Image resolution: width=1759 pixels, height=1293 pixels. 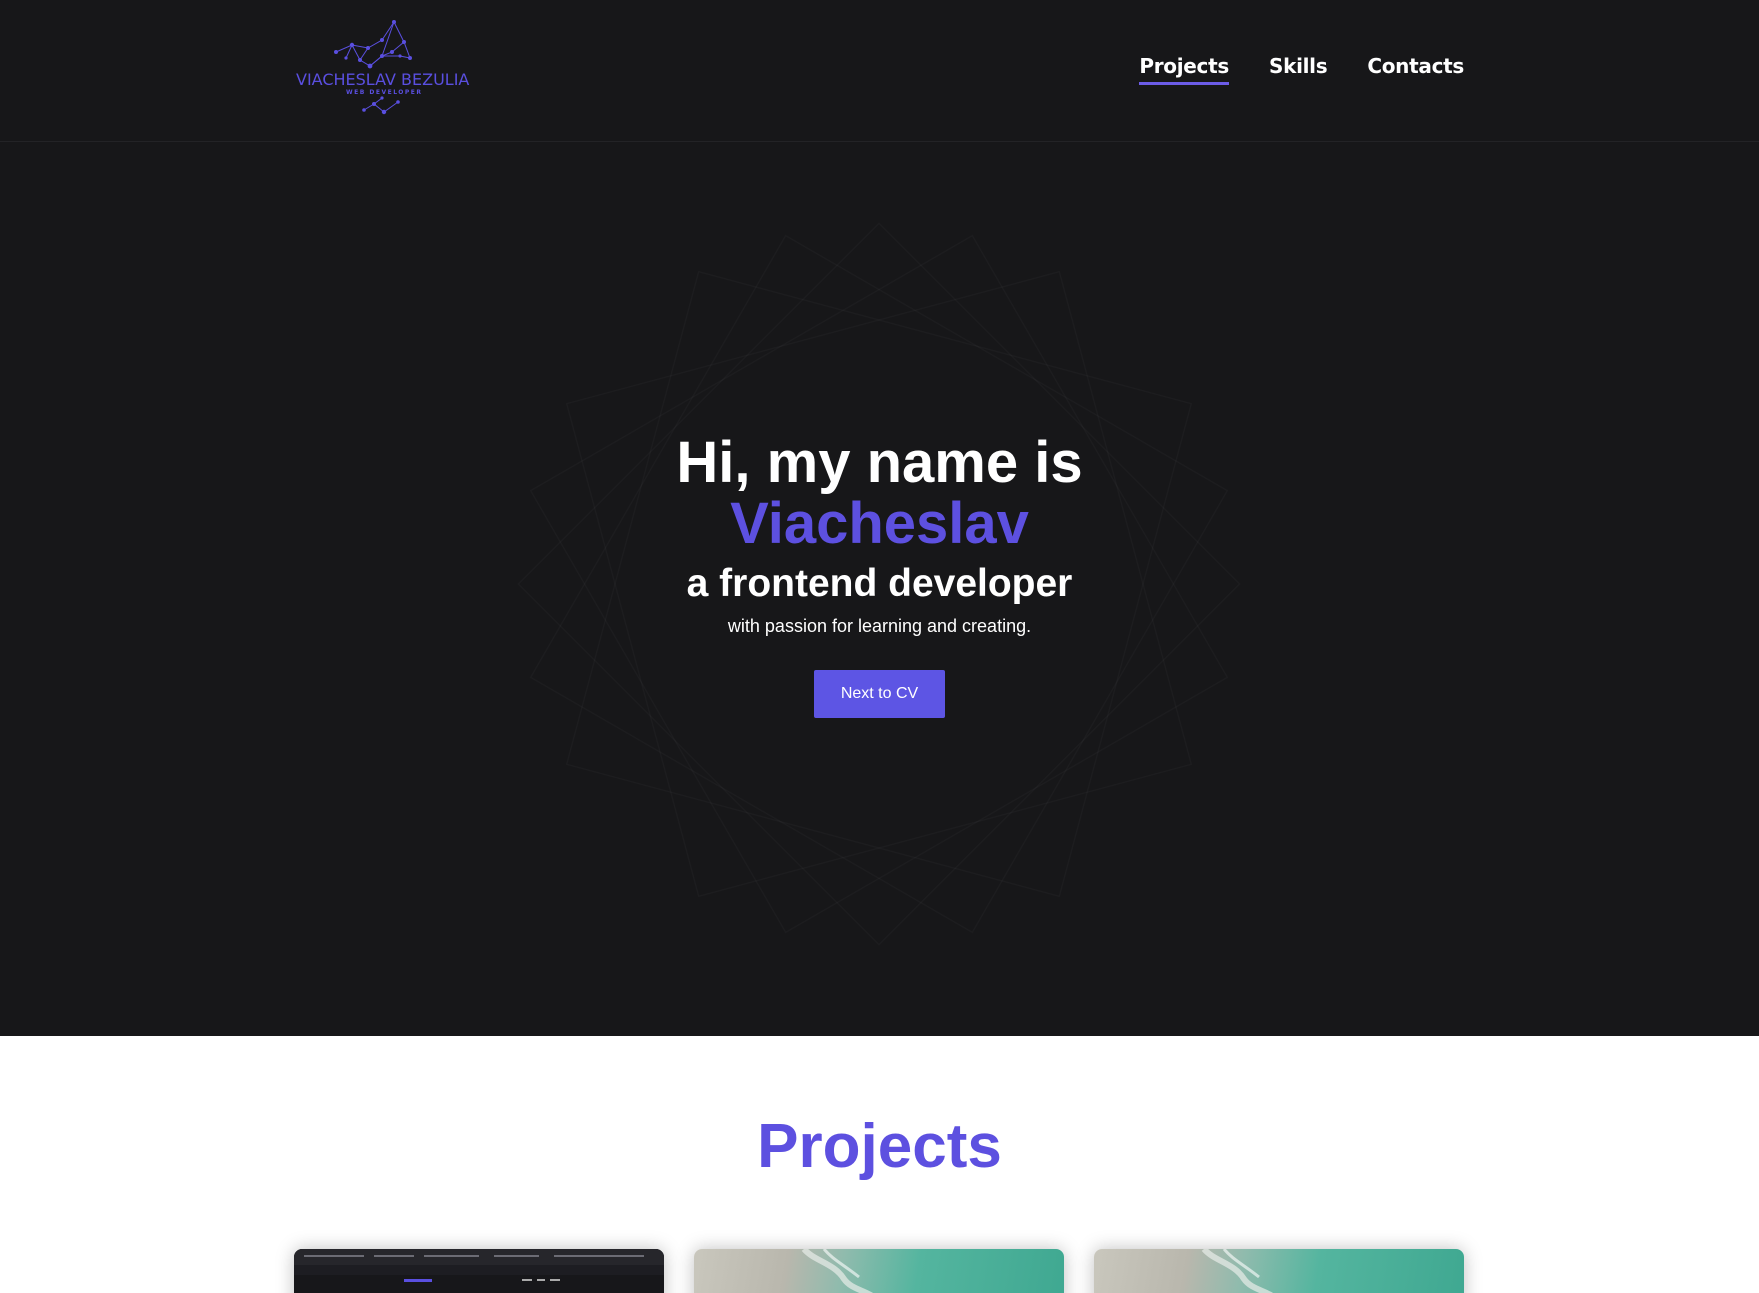 What do you see at coordinates (879, 1146) in the screenshot?
I see `projects-heading: Projects` at bounding box center [879, 1146].